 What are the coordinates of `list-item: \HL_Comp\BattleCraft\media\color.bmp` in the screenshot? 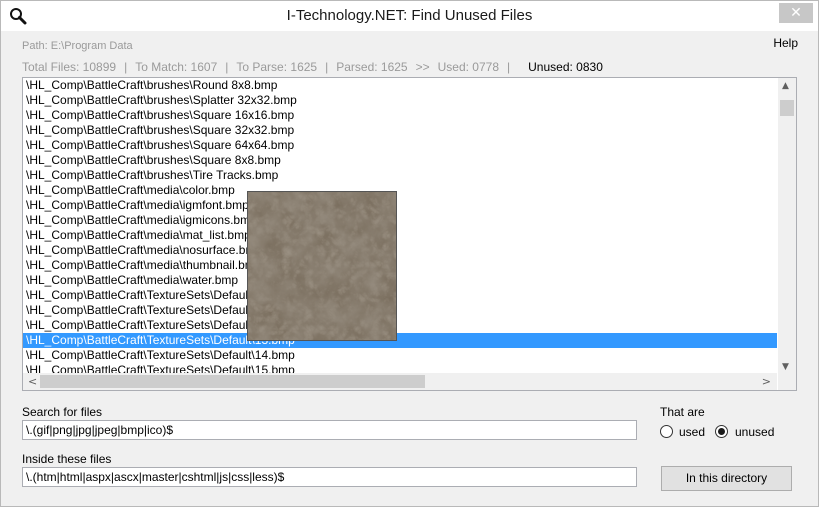 It's located at (400, 190).